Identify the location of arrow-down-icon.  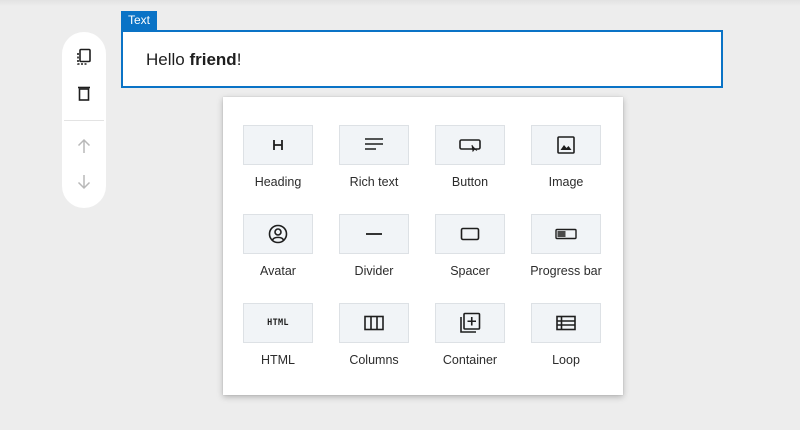
(84, 182).